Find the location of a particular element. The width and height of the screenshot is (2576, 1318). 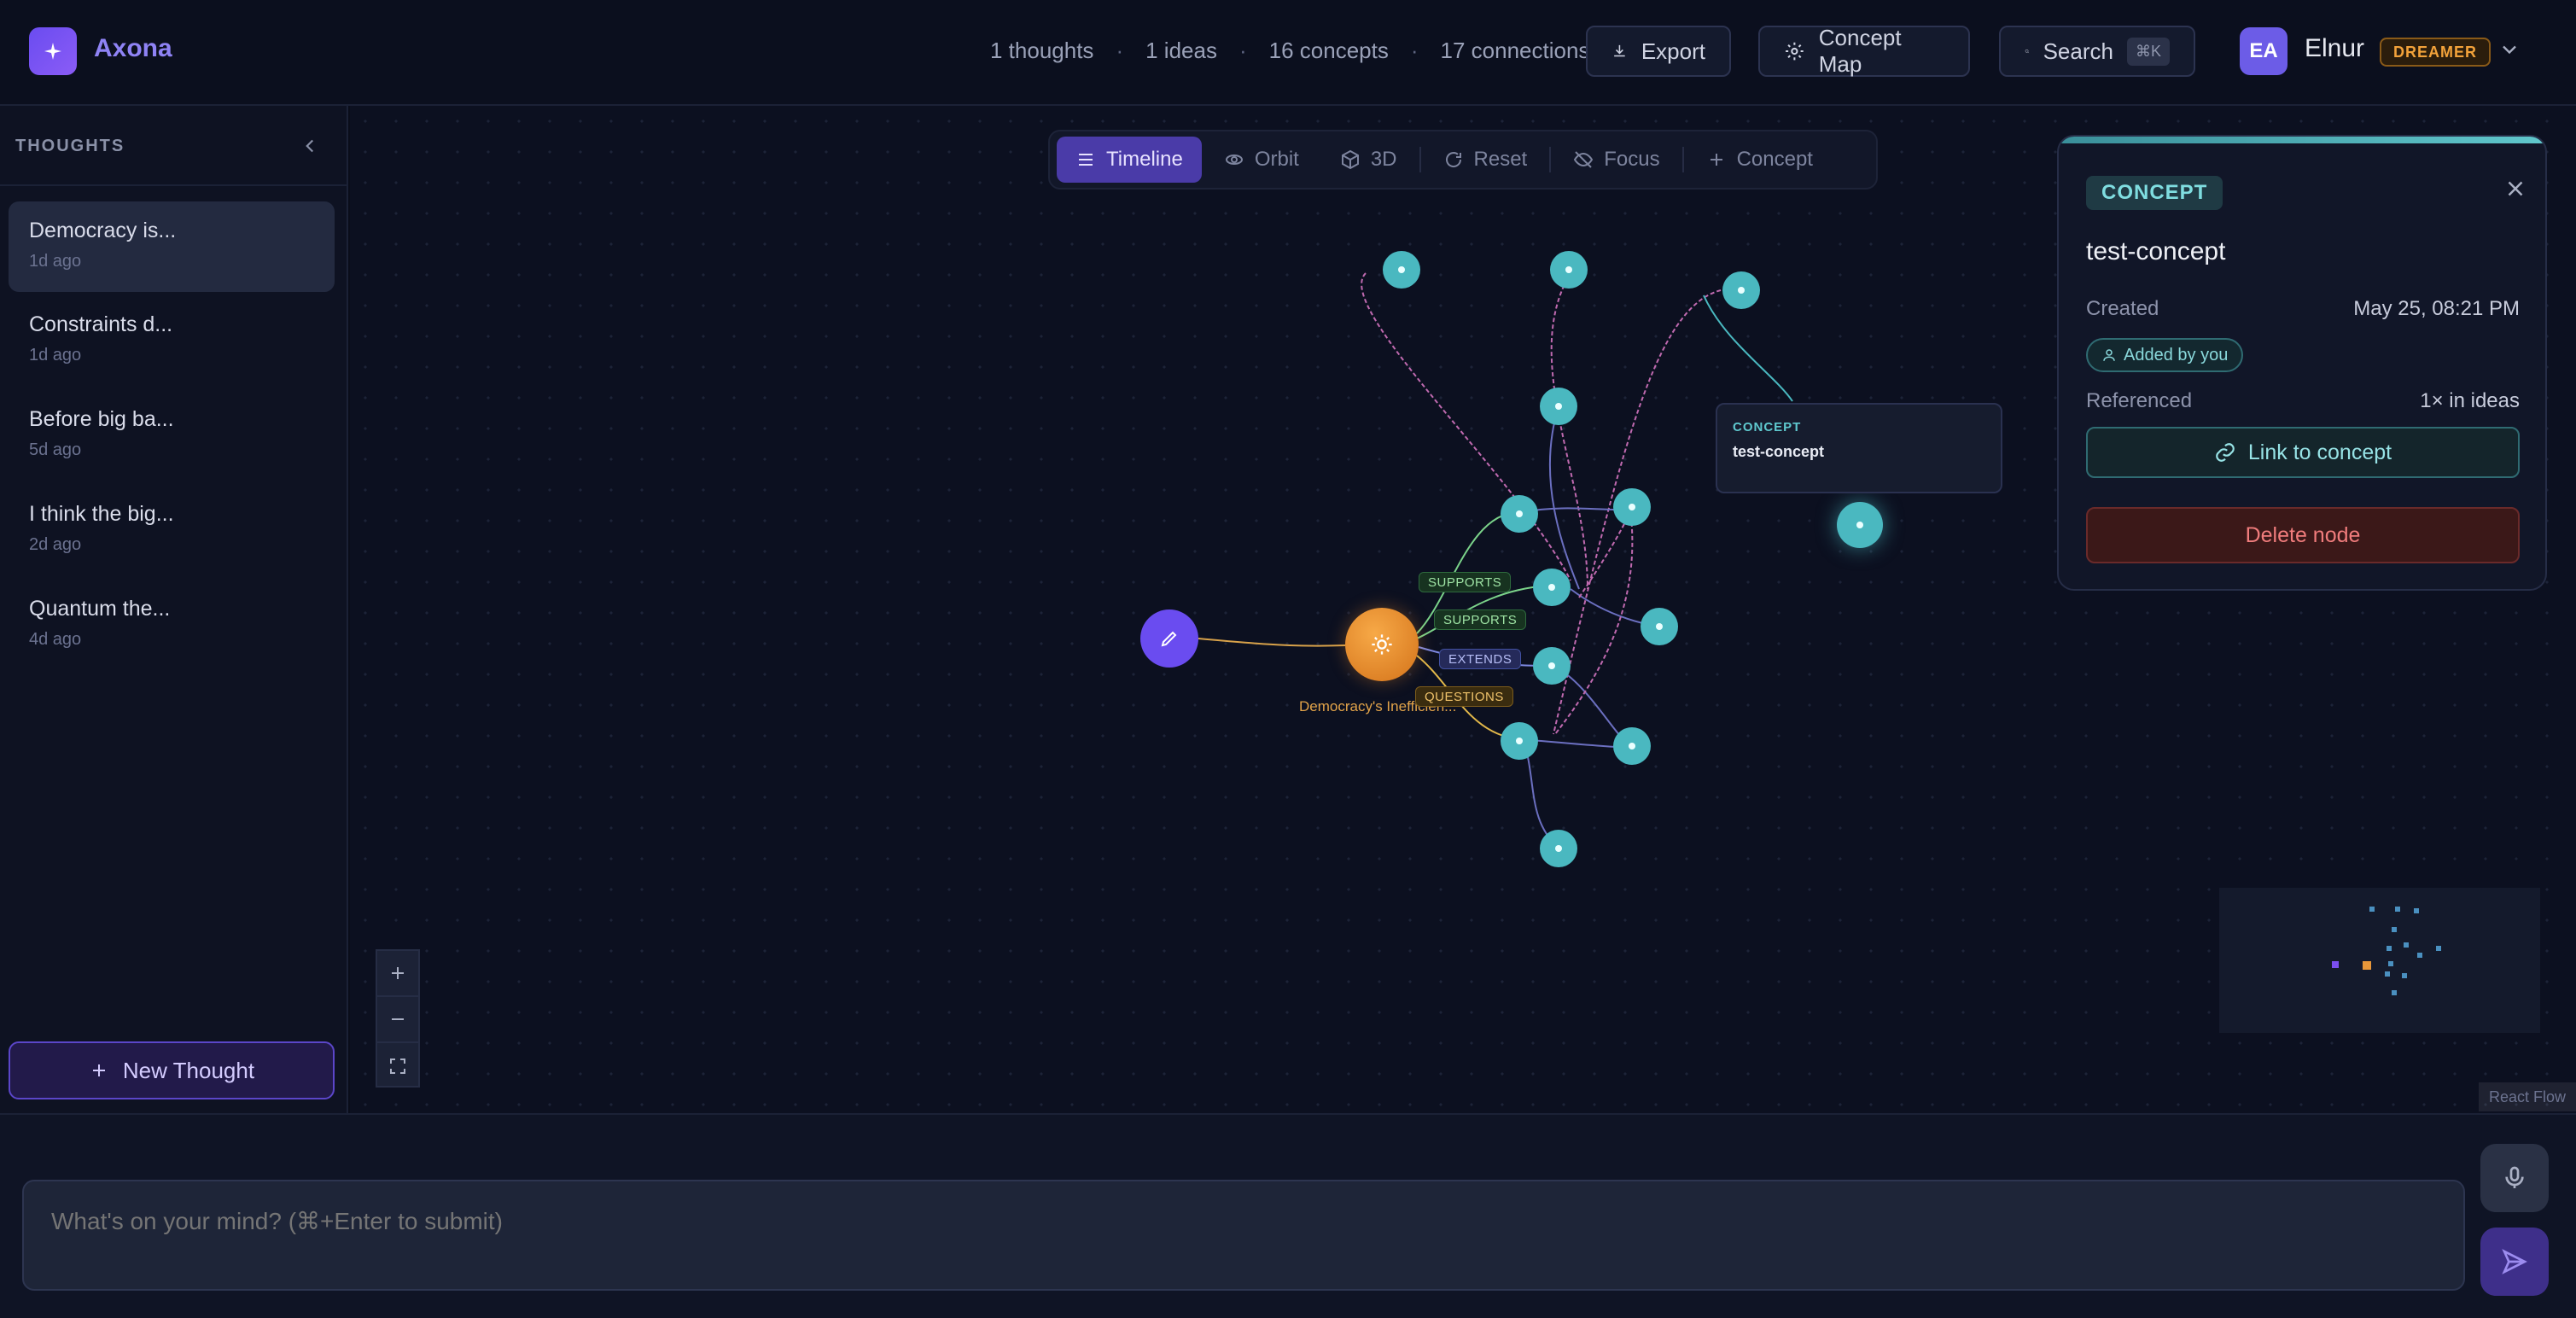

thought-node is located at coordinates (1169, 638).